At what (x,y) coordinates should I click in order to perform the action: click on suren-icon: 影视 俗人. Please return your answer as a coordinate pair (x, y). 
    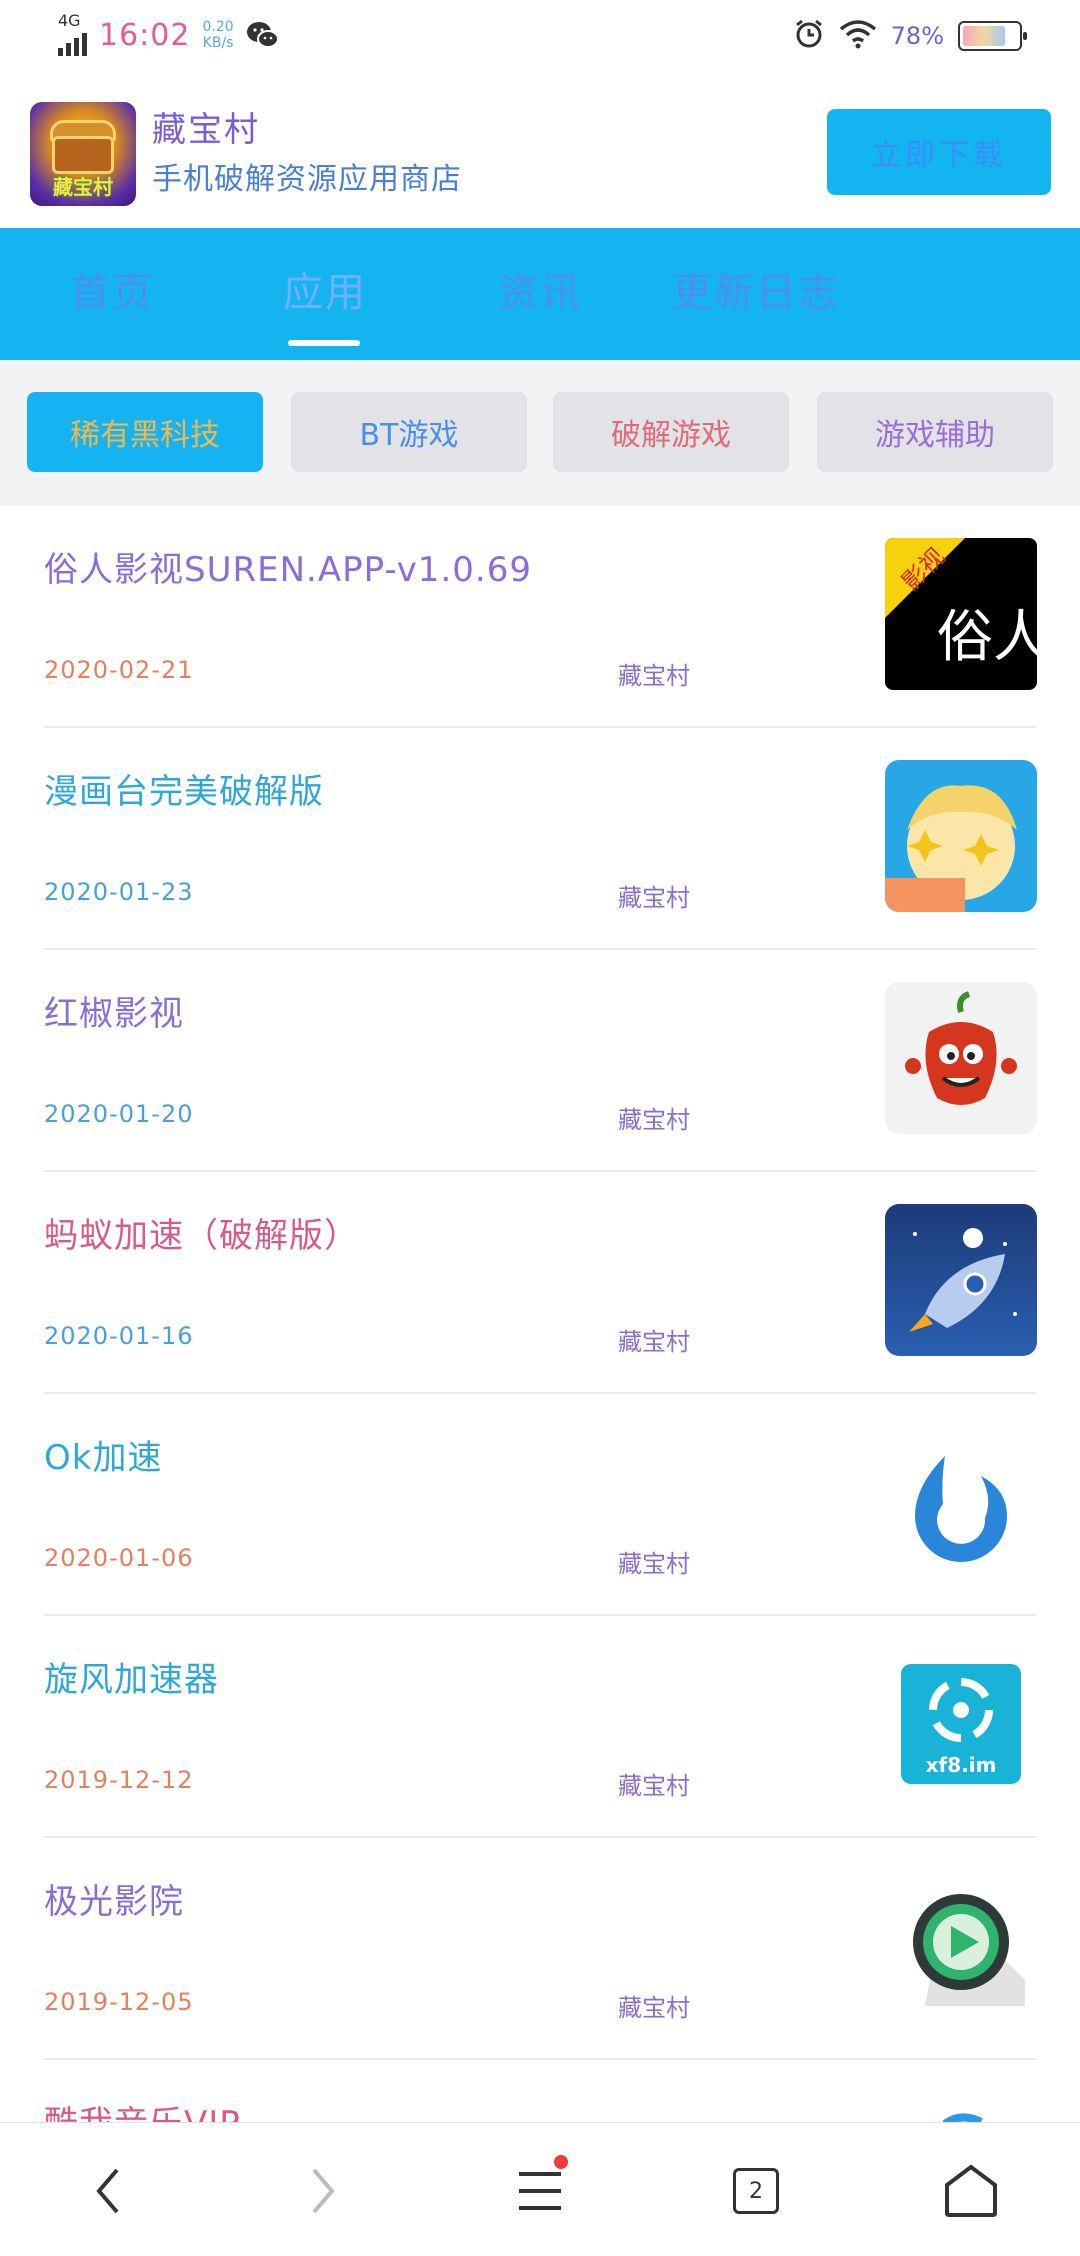
    Looking at the image, I should click on (961, 614).